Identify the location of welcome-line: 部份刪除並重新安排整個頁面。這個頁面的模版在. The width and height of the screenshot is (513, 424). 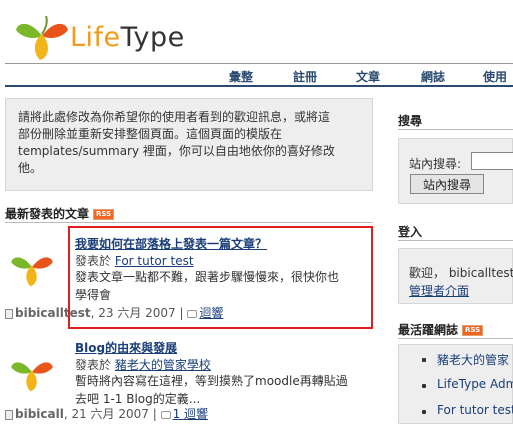
(150, 134).